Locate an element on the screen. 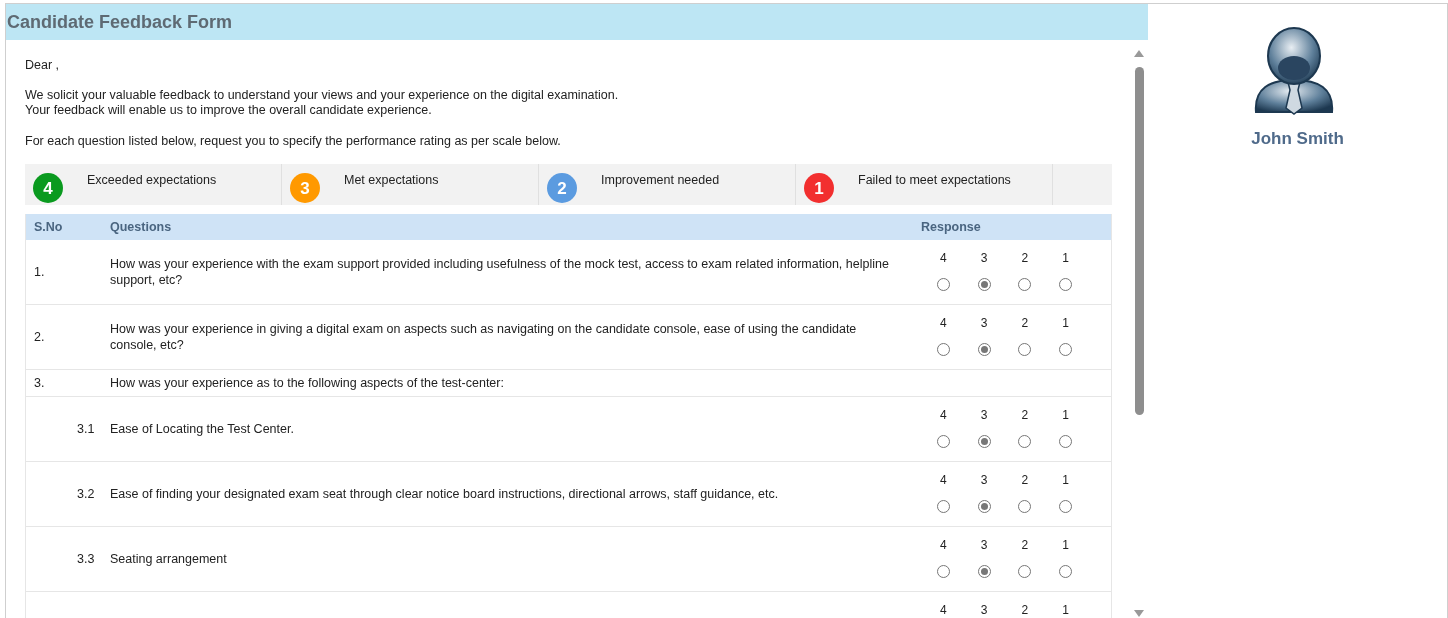  question-number: 1. is located at coordinates (39, 271).